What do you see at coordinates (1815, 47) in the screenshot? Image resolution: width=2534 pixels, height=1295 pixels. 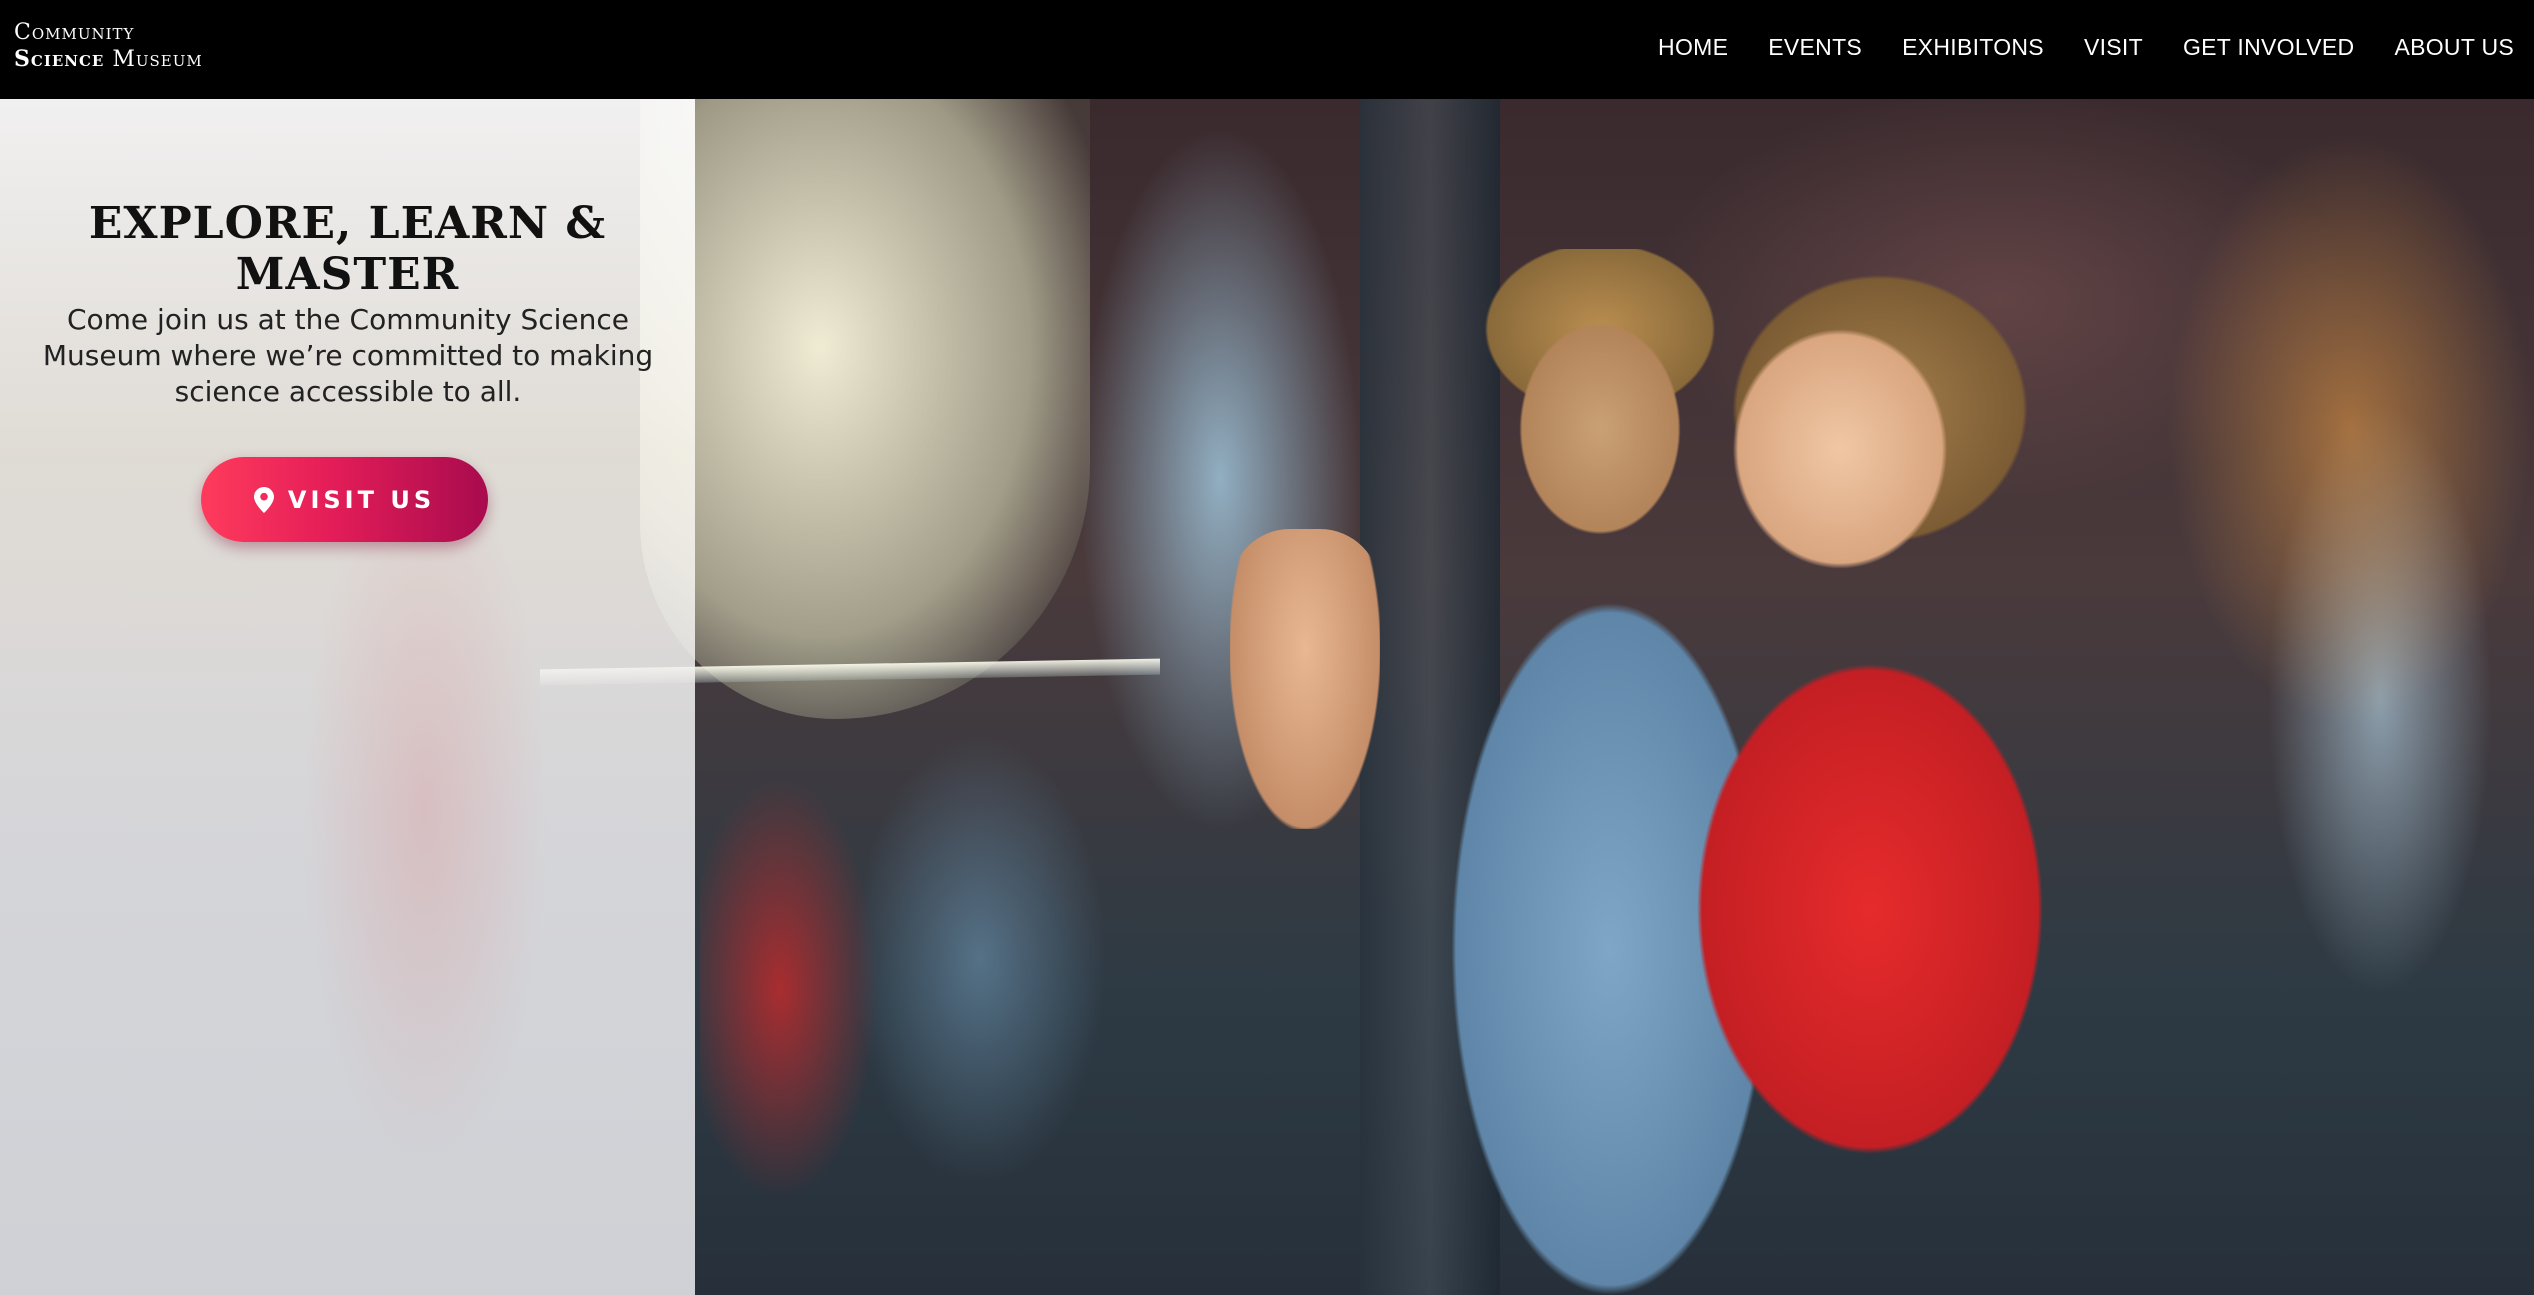 I see `nav-events: EVENTS` at bounding box center [1815, 47].